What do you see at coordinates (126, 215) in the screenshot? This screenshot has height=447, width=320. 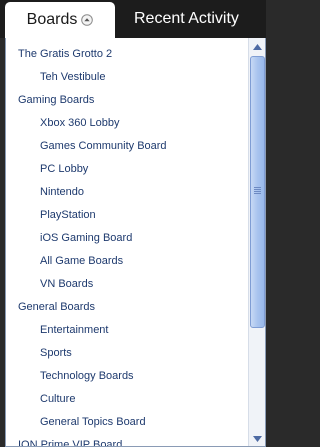 I see `board-link: PlayStation` at bounding box center [126, 215].